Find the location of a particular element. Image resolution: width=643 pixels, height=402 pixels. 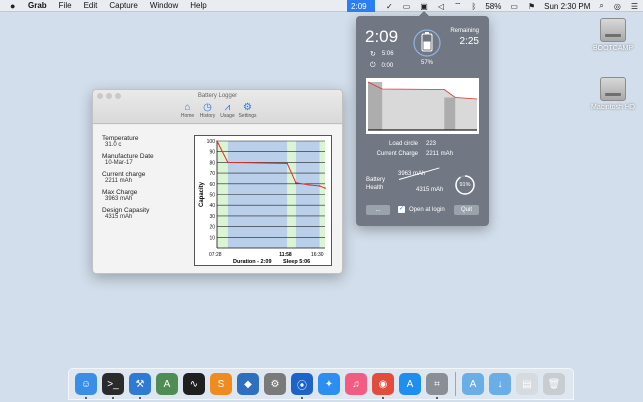

dock-glyph: A is located at coordinates (473, 384).